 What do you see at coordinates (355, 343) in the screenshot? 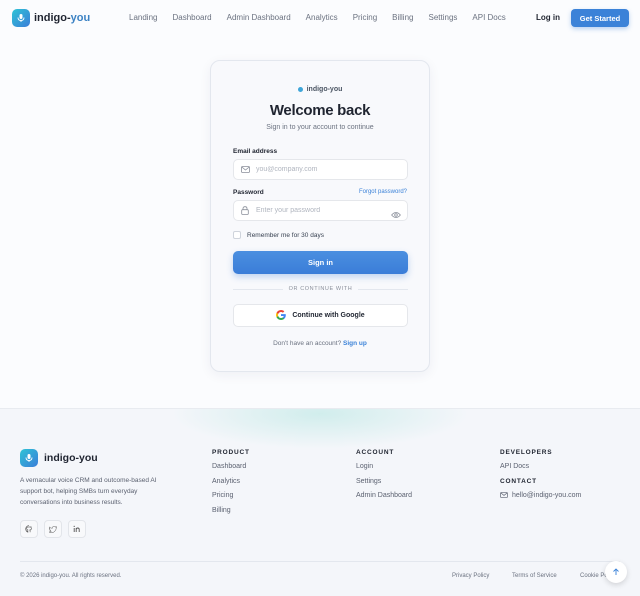
I see `signup-link: Sign up` at bounding box center [355, 343].